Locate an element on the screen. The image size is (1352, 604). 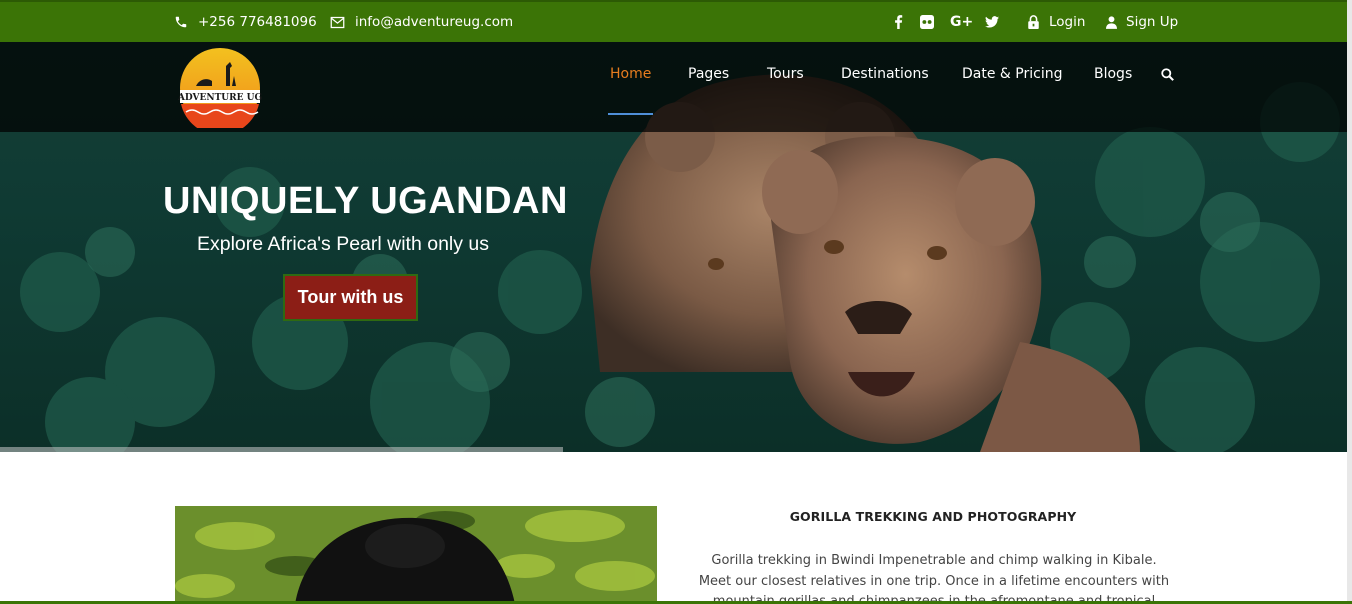
google-plus-icon: G+ is located at coordinates (961, 22).